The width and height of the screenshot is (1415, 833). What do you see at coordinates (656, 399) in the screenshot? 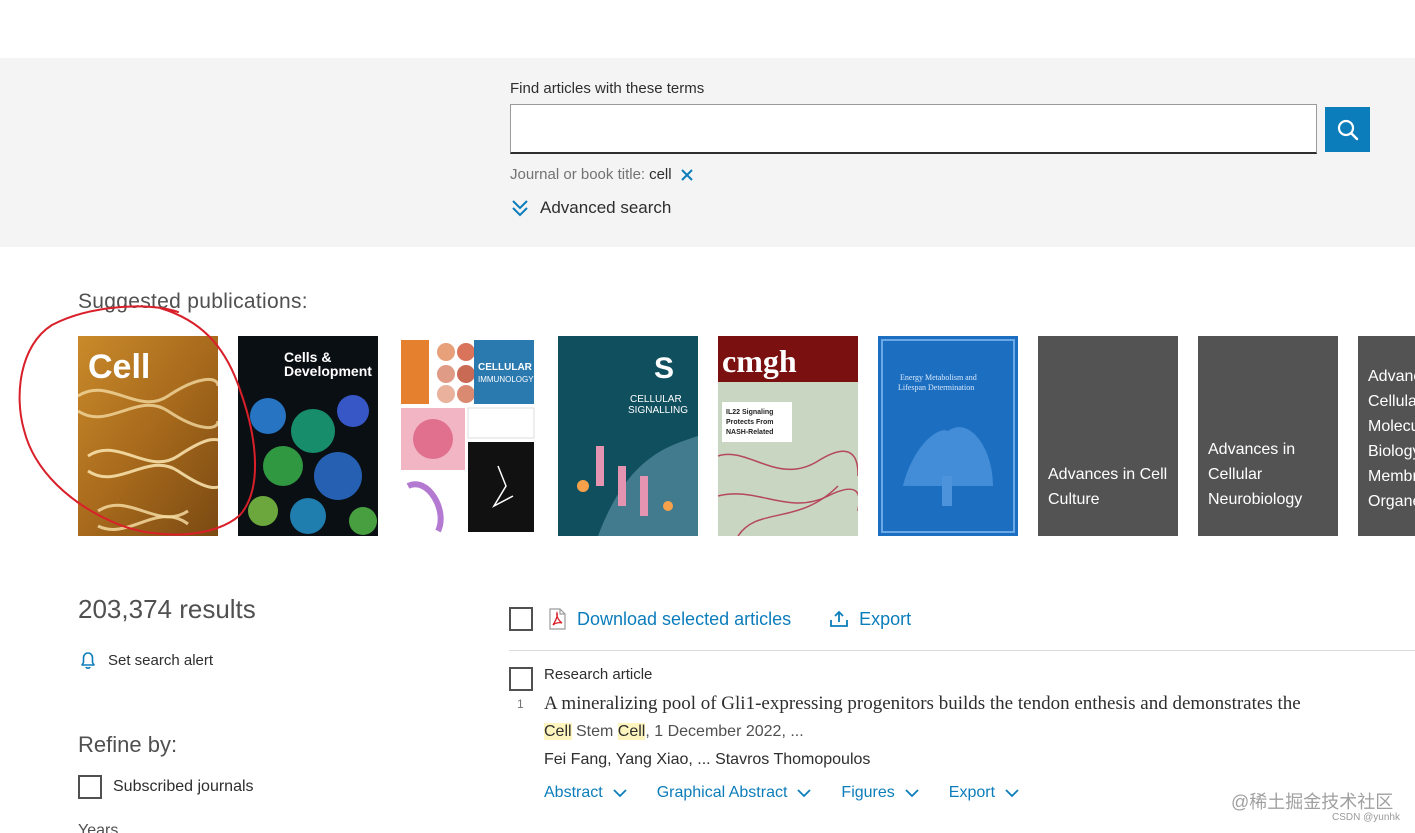
I see `cellular-signalling-title: CELLULAR` at bounding box center [656, 399].